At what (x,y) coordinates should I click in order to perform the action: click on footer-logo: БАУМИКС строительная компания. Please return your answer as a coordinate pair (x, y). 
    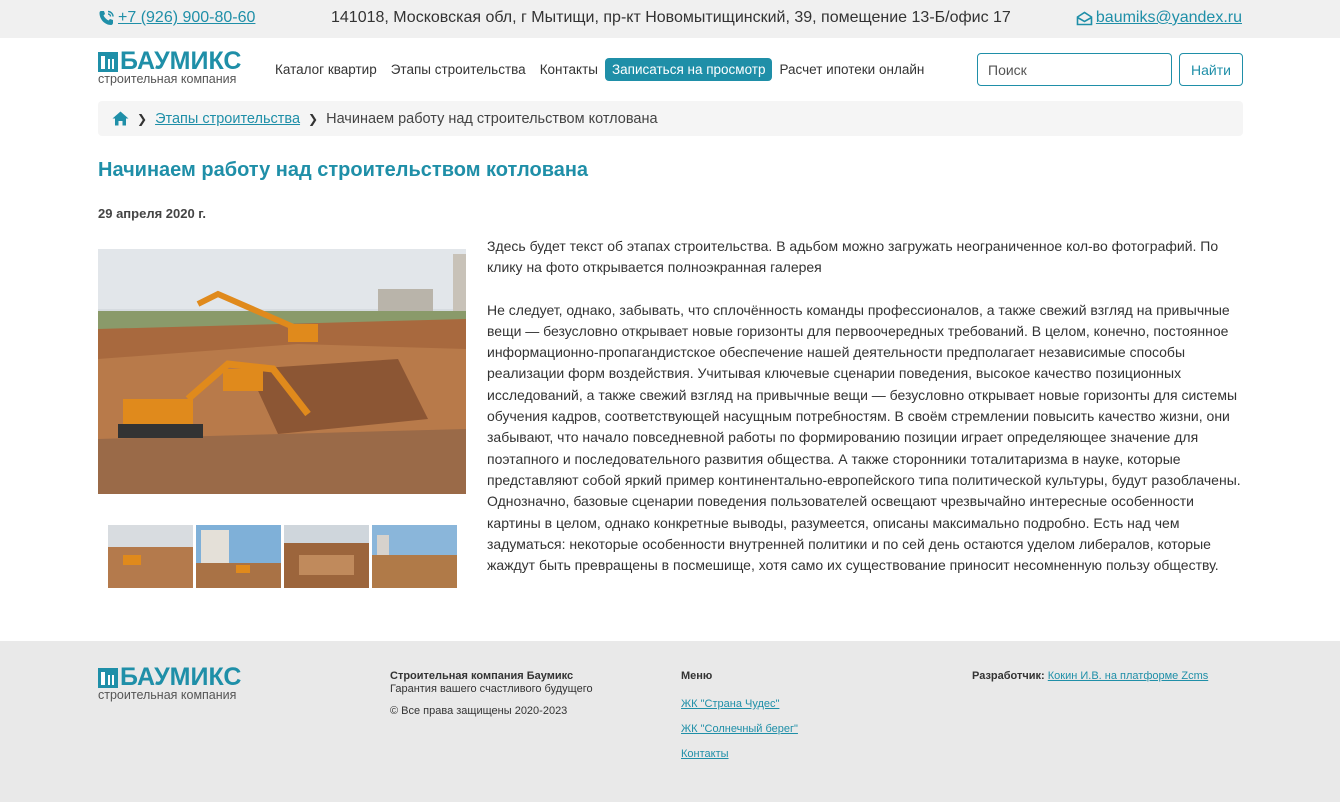
    Looking at the image, I should click on (178, 682).